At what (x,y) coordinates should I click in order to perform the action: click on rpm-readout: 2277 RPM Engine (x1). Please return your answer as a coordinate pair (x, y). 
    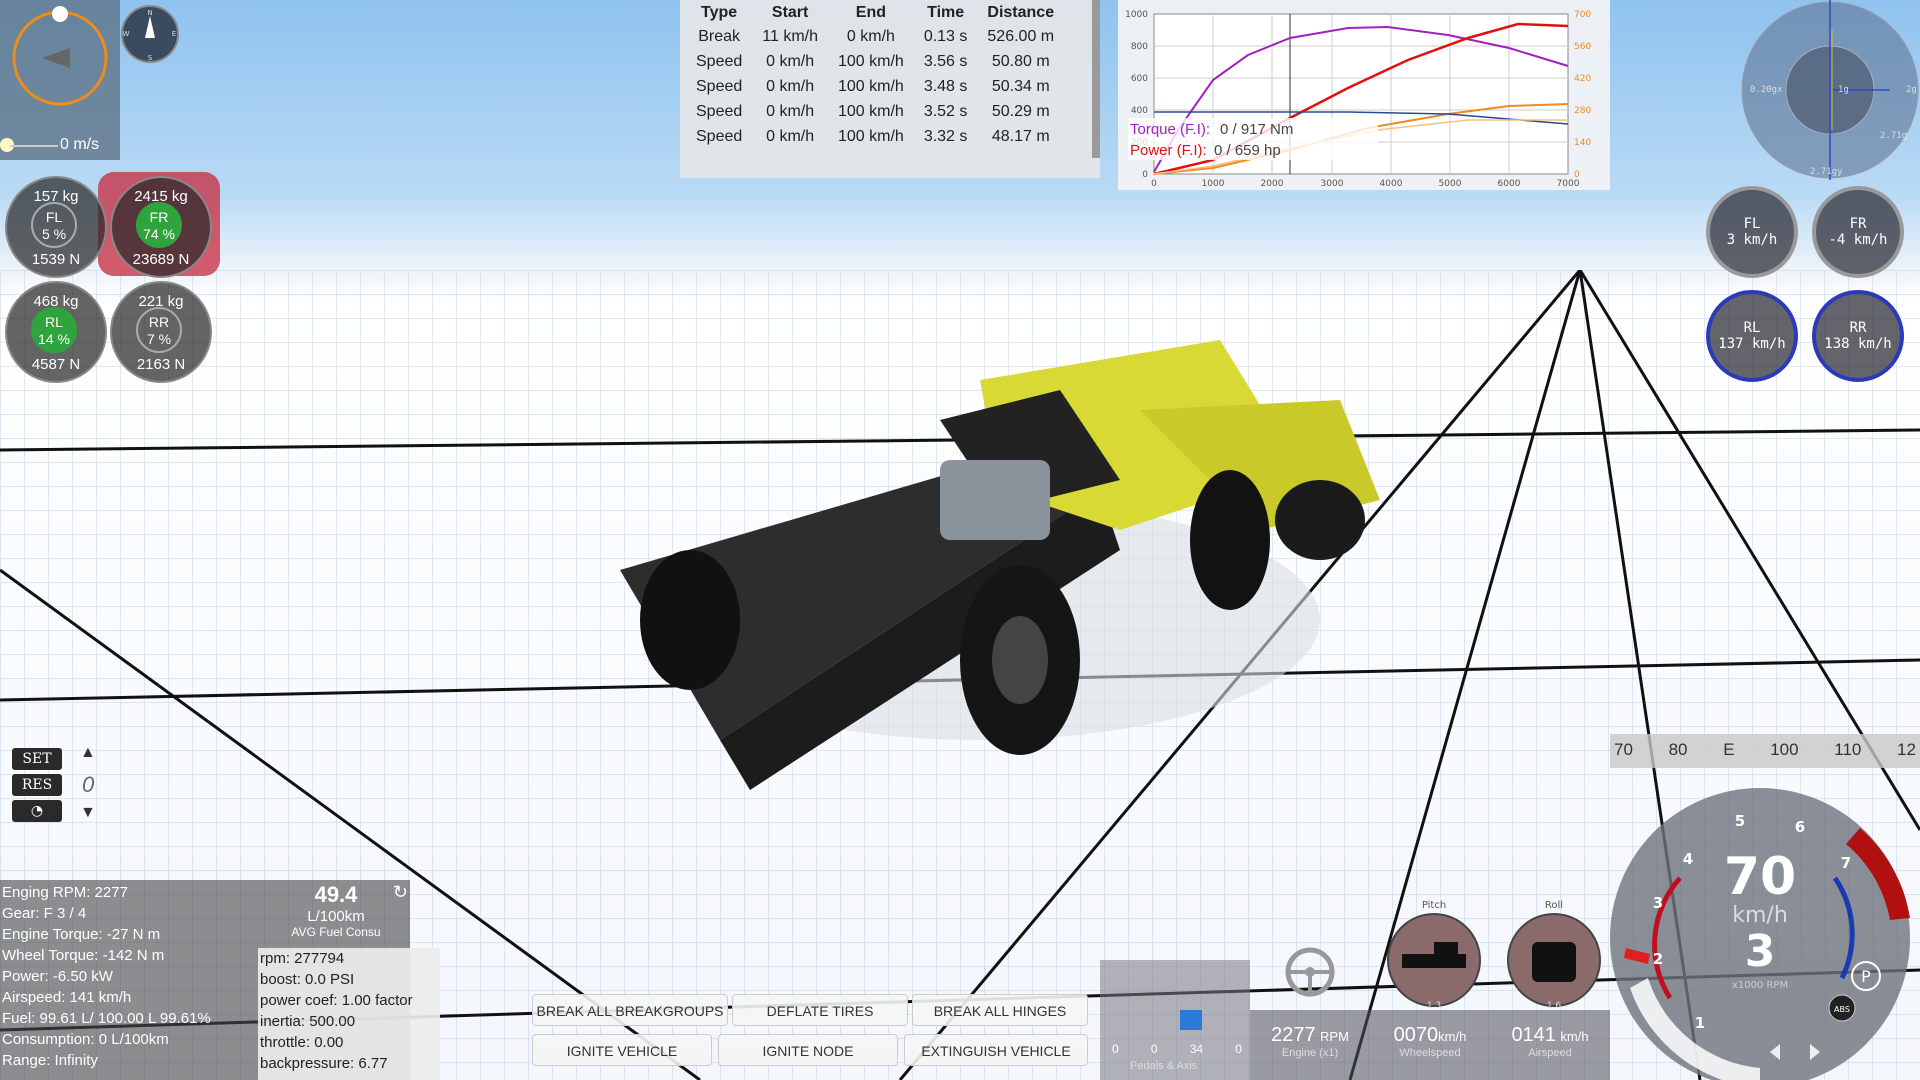
    Looking at the image, I should click on (1310, 1041).